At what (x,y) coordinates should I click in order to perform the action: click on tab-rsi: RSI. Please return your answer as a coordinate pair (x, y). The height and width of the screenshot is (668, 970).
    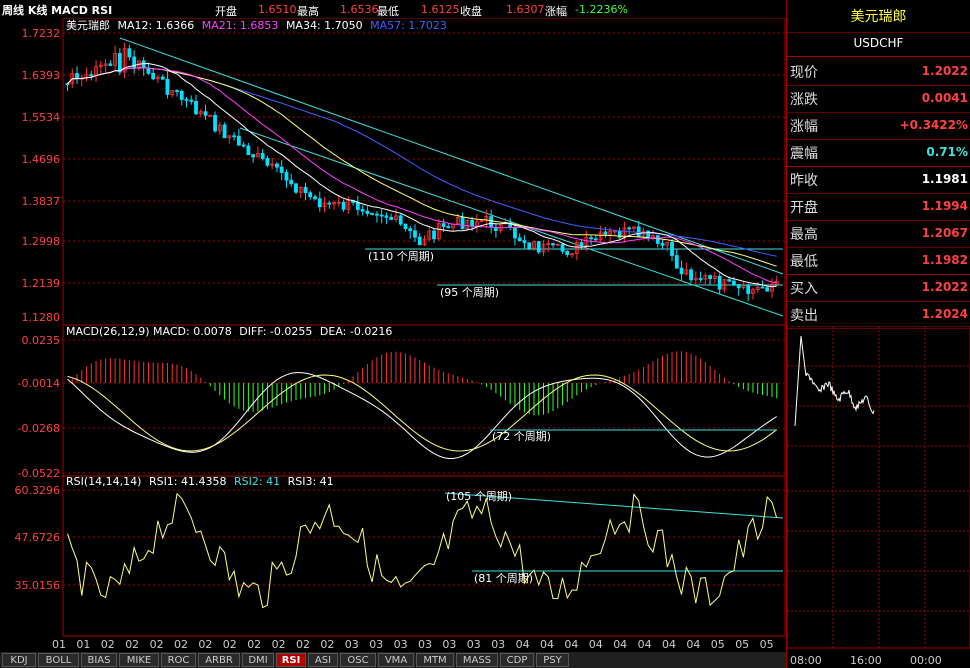
    Looking at the image, I should click on (291, 660).